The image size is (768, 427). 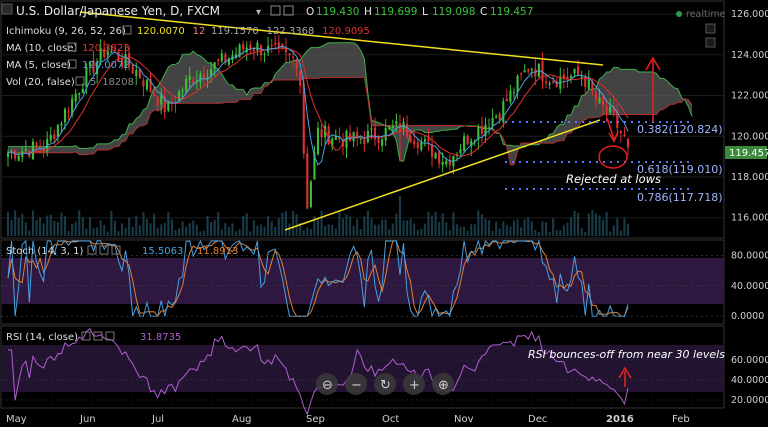 I want to click on indicator-label: MA (10, close), so click(x=41, y=48).